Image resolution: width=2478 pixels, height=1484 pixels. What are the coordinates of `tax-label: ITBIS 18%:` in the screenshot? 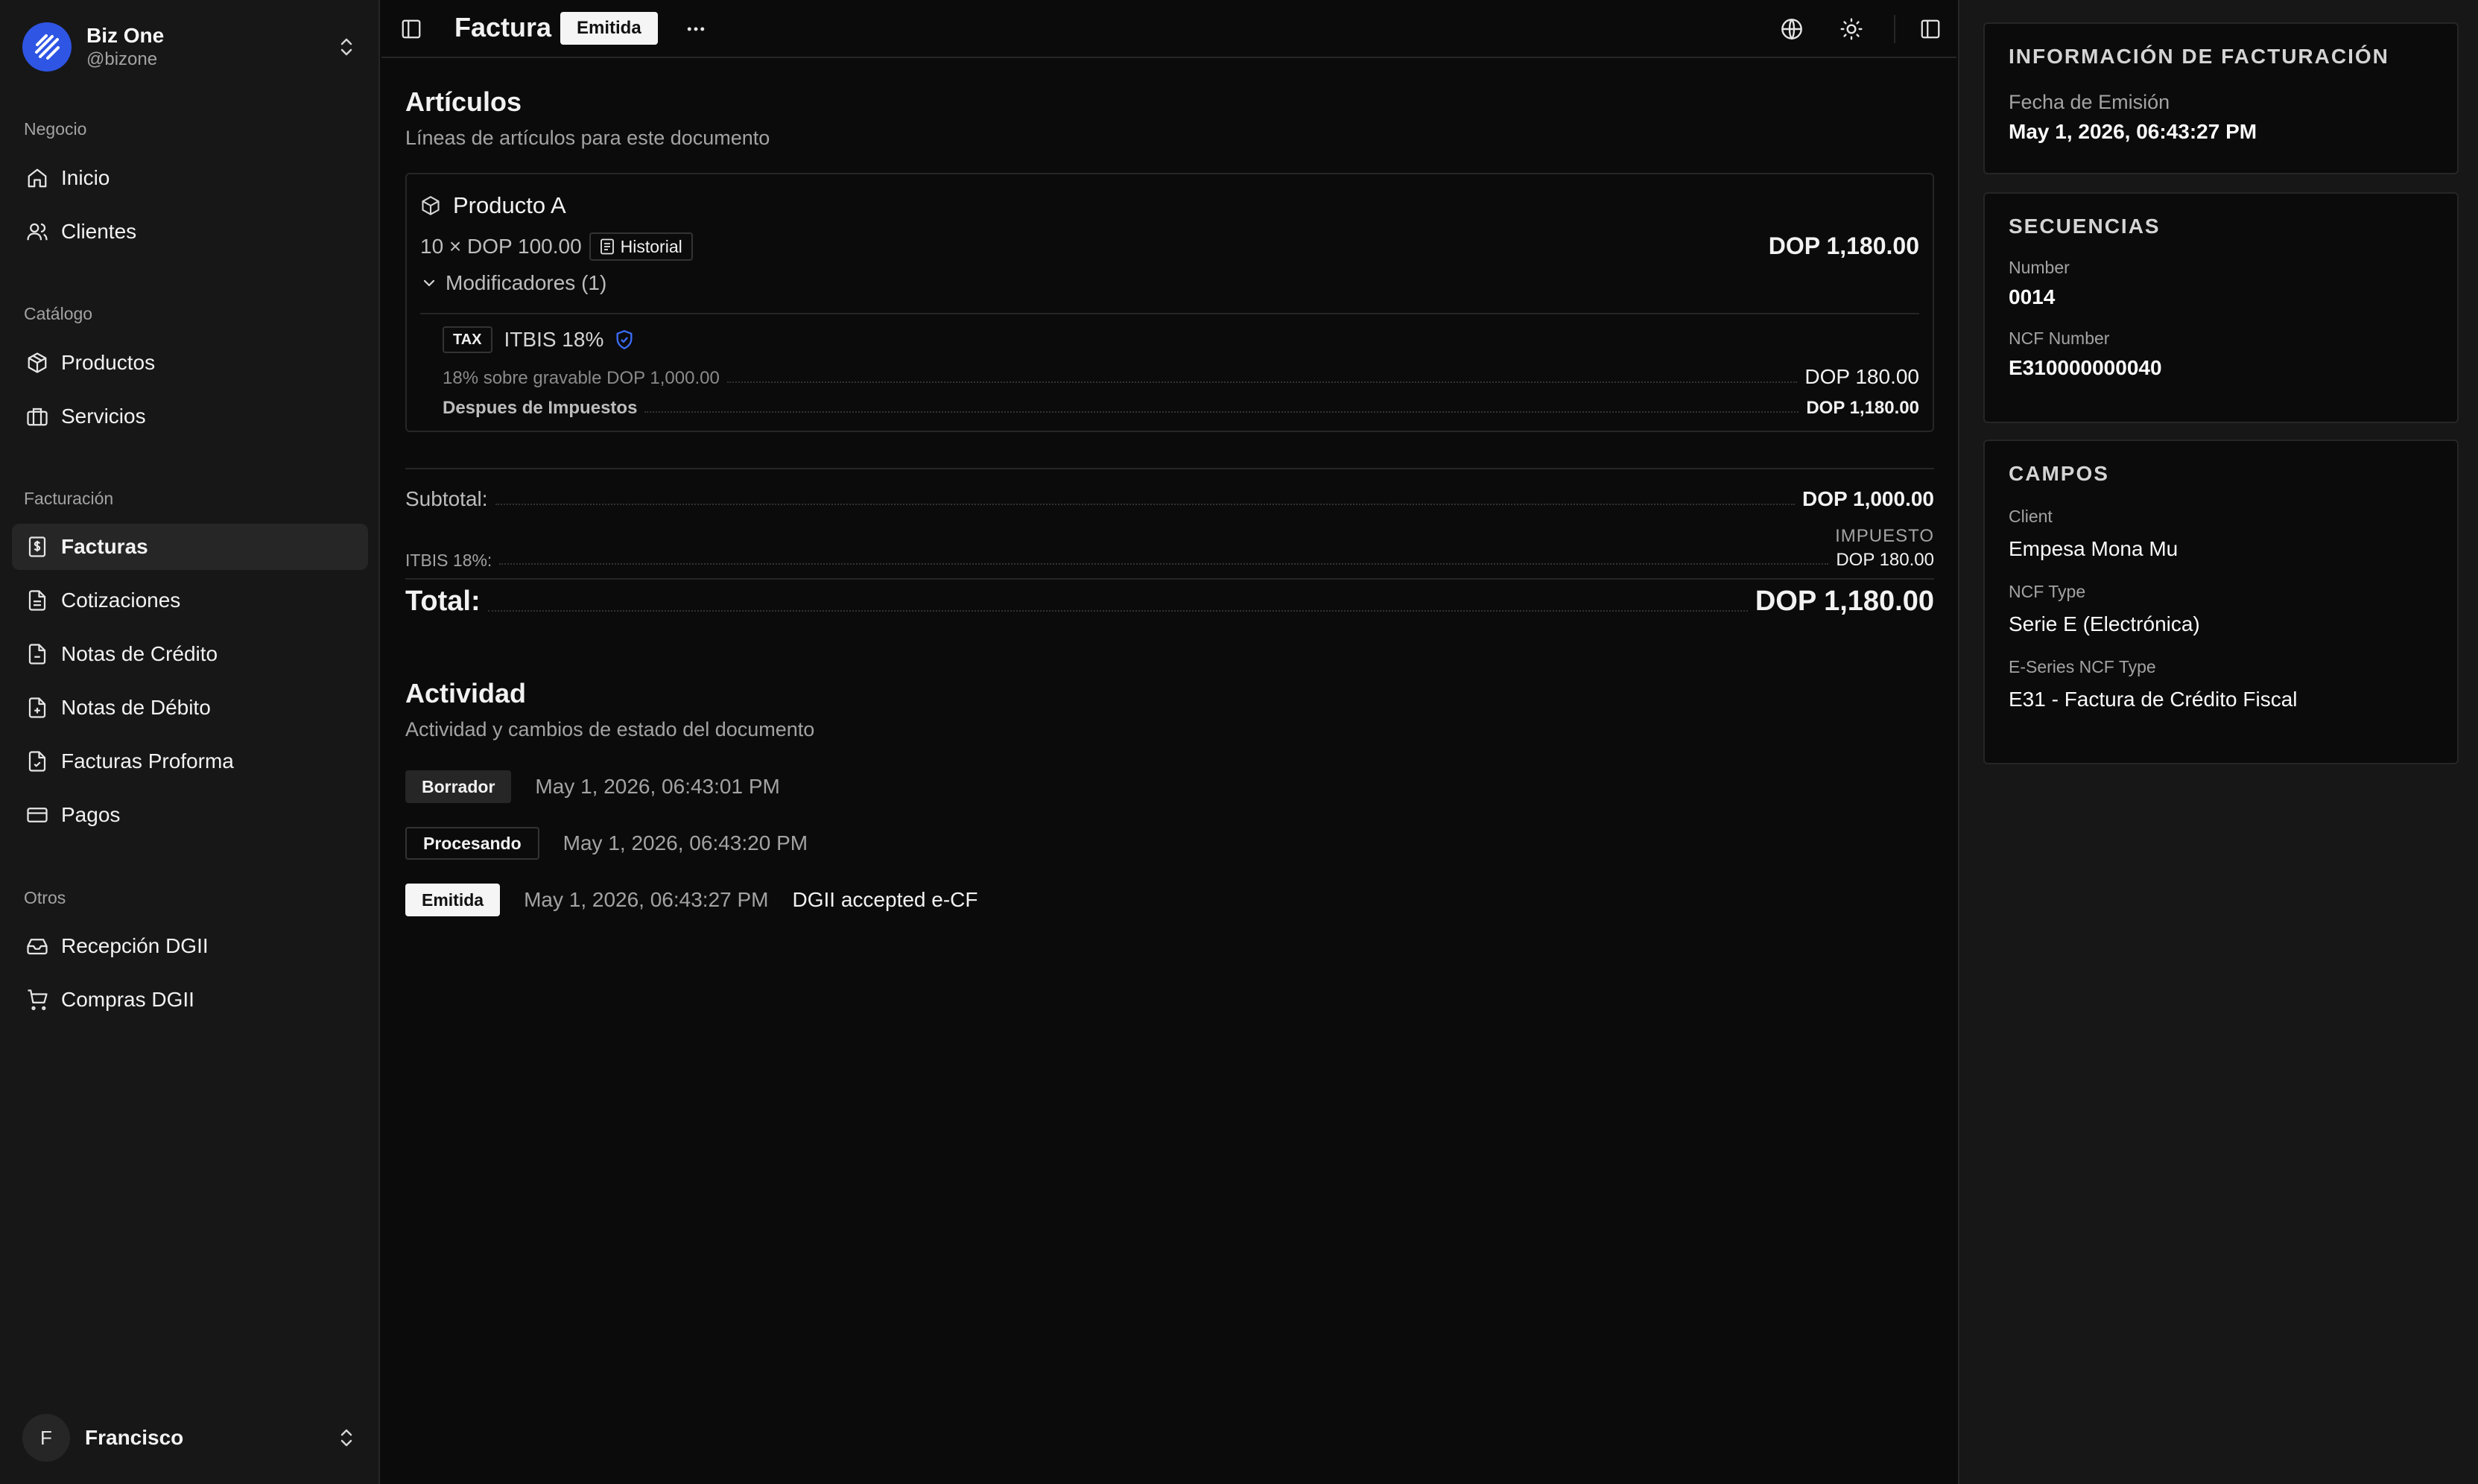 It's located at (448, 561).